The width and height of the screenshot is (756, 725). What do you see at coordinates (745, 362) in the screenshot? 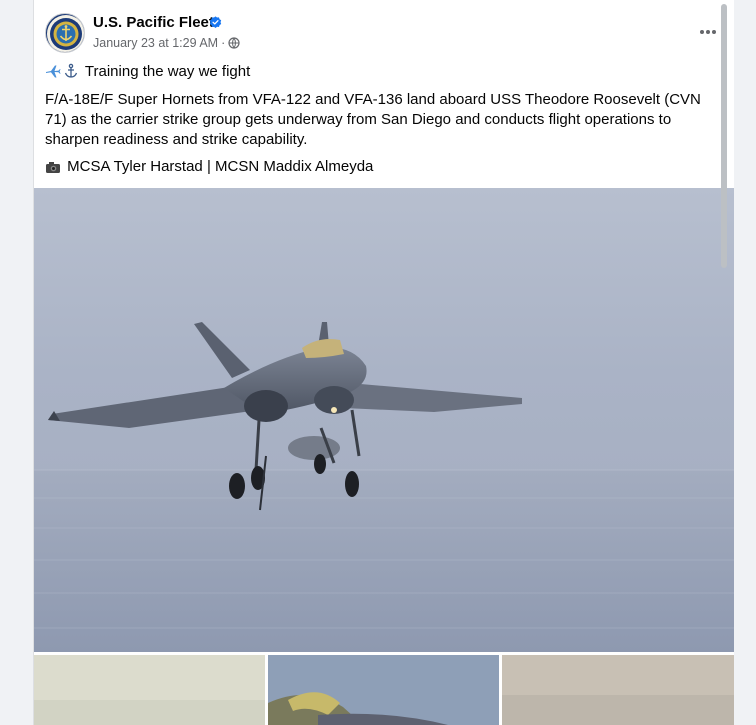
I see `feed-gutter-right` at bounding box center [745, 362].